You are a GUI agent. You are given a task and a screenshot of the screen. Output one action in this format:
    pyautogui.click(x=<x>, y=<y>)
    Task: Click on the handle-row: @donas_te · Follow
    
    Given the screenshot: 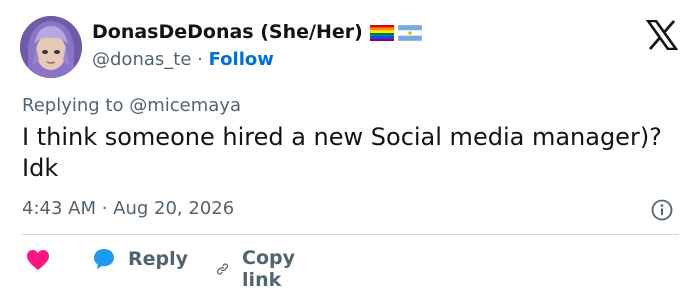 What is the action you would take?
    pyautogui.click(x=183, y=59)
    